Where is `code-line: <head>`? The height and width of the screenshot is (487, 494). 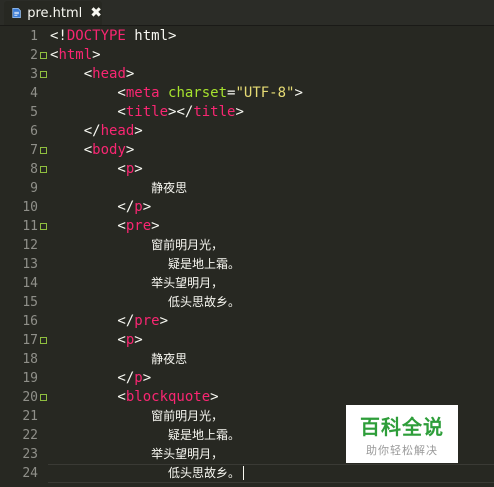 code-line: <head> is located at coordinates (92, 74).